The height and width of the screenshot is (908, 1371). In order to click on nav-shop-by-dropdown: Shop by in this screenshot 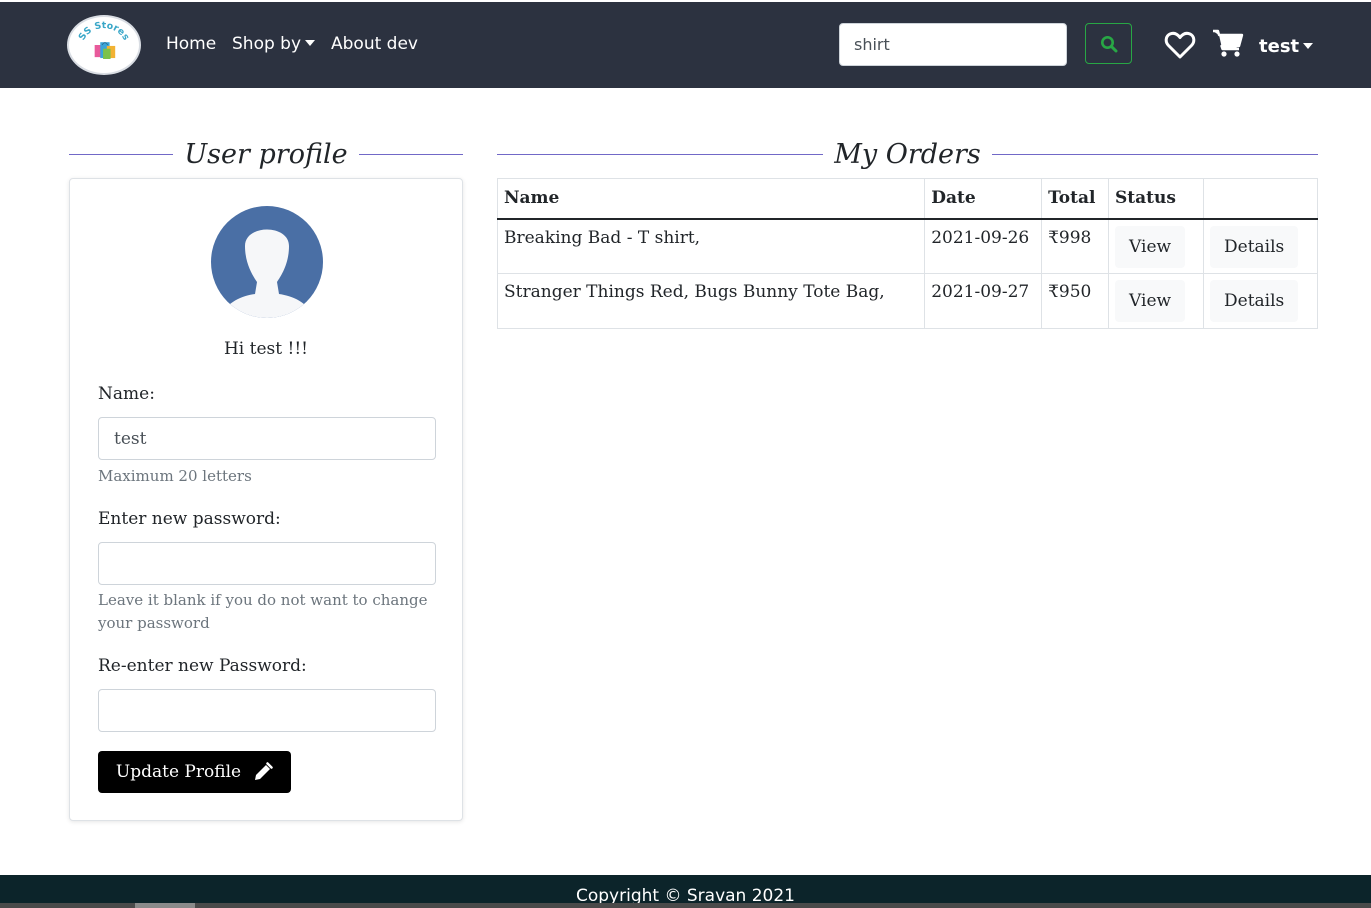, I will do `click(274, 44)`.